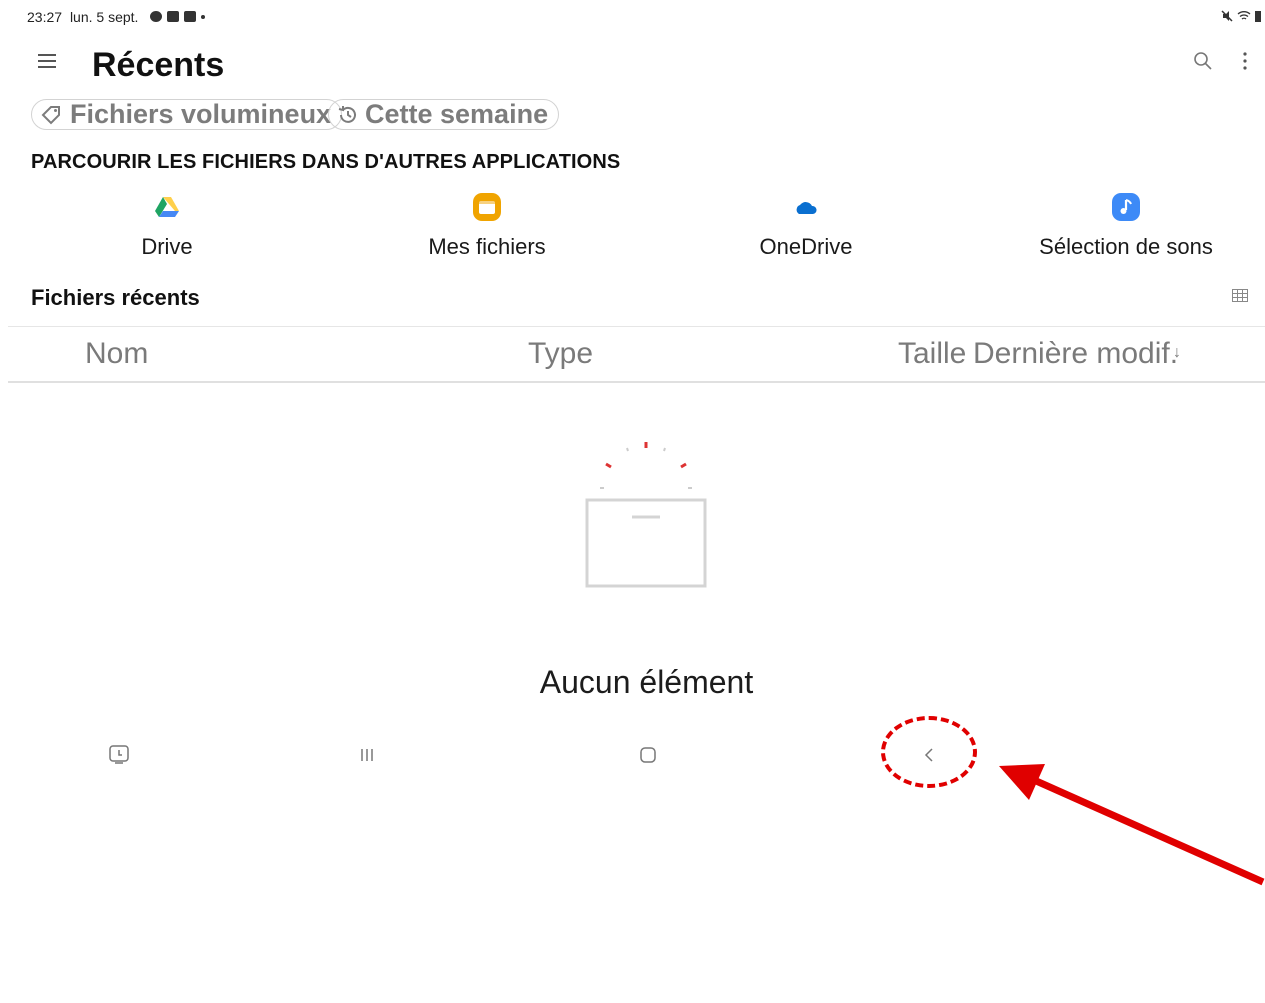 The image size is (1265, 1003). What do you see at coordinates (167, 246) in the screenshot?
I see `app-label: Drive` at bounding box center [167, 246].